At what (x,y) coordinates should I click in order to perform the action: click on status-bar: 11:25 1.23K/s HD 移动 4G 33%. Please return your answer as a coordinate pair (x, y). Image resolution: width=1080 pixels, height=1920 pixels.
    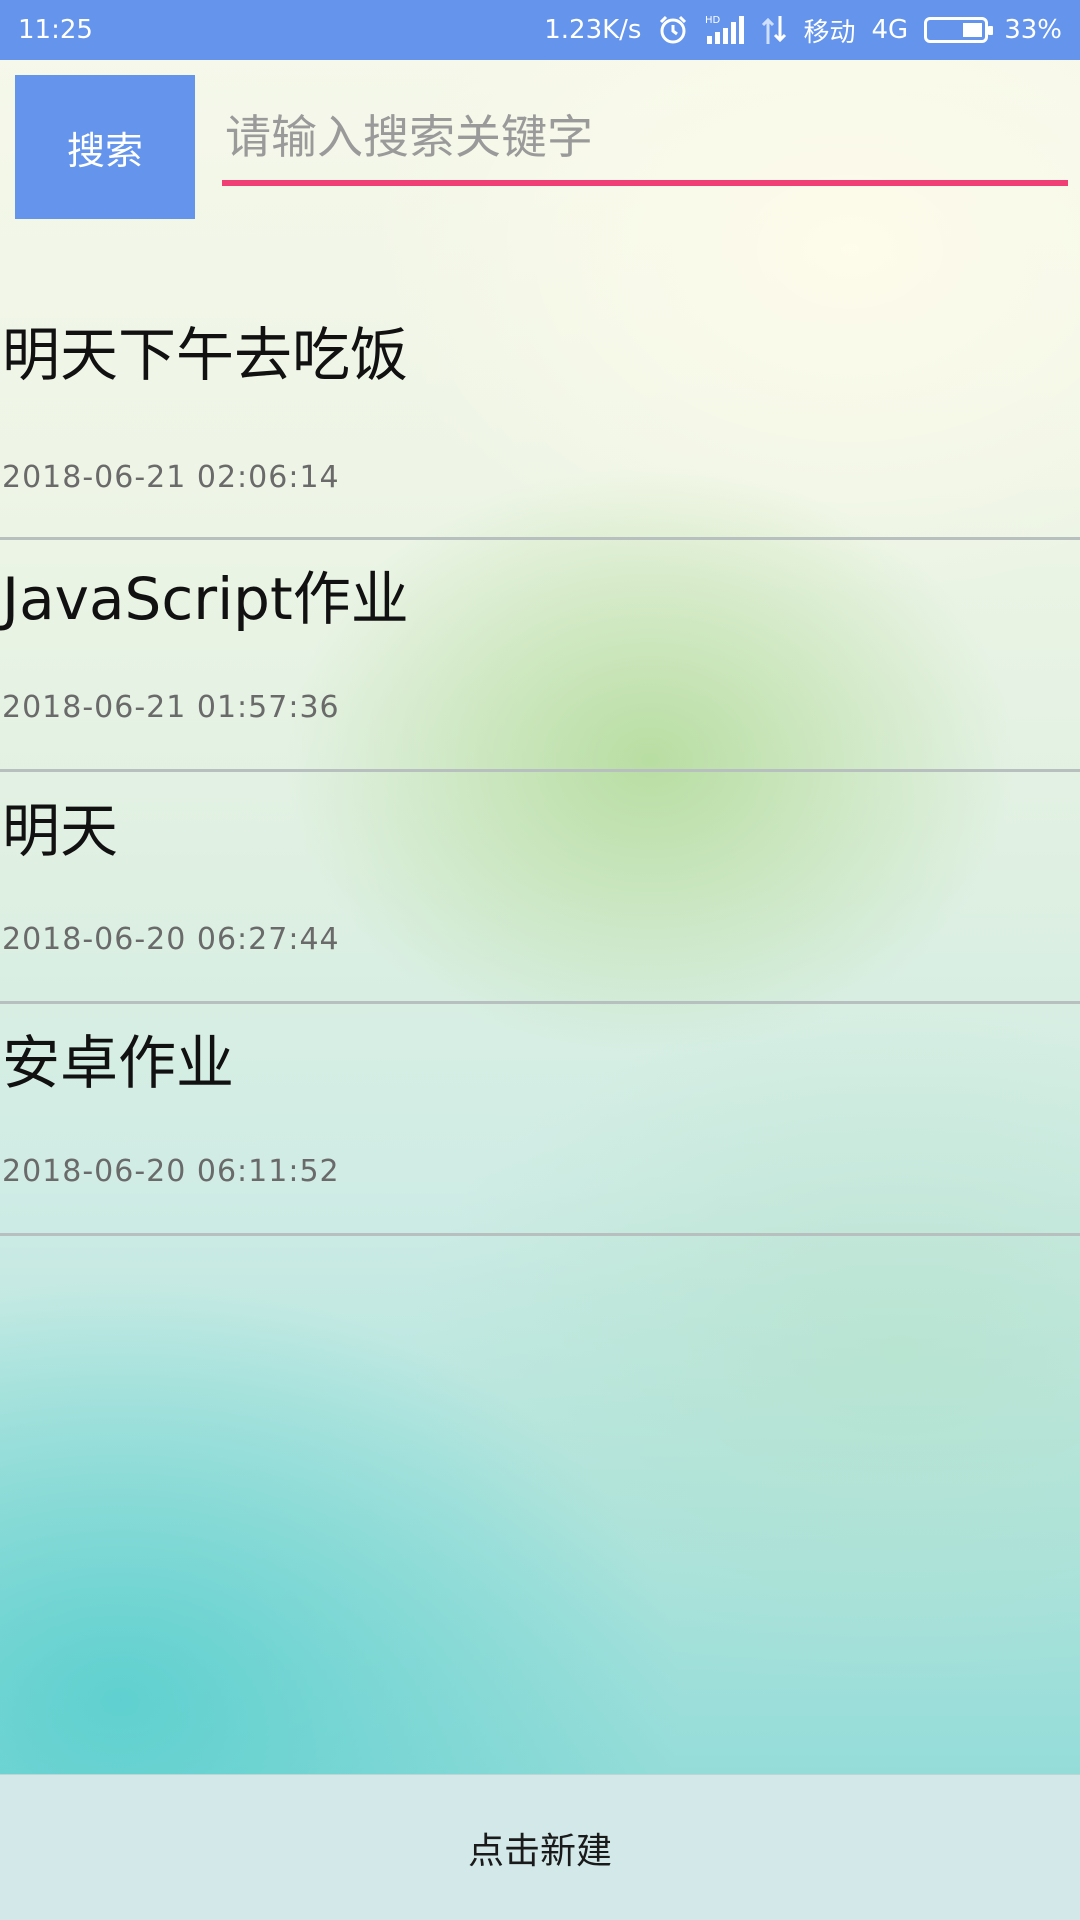
    Looking at the image, I should click on (540, 30).